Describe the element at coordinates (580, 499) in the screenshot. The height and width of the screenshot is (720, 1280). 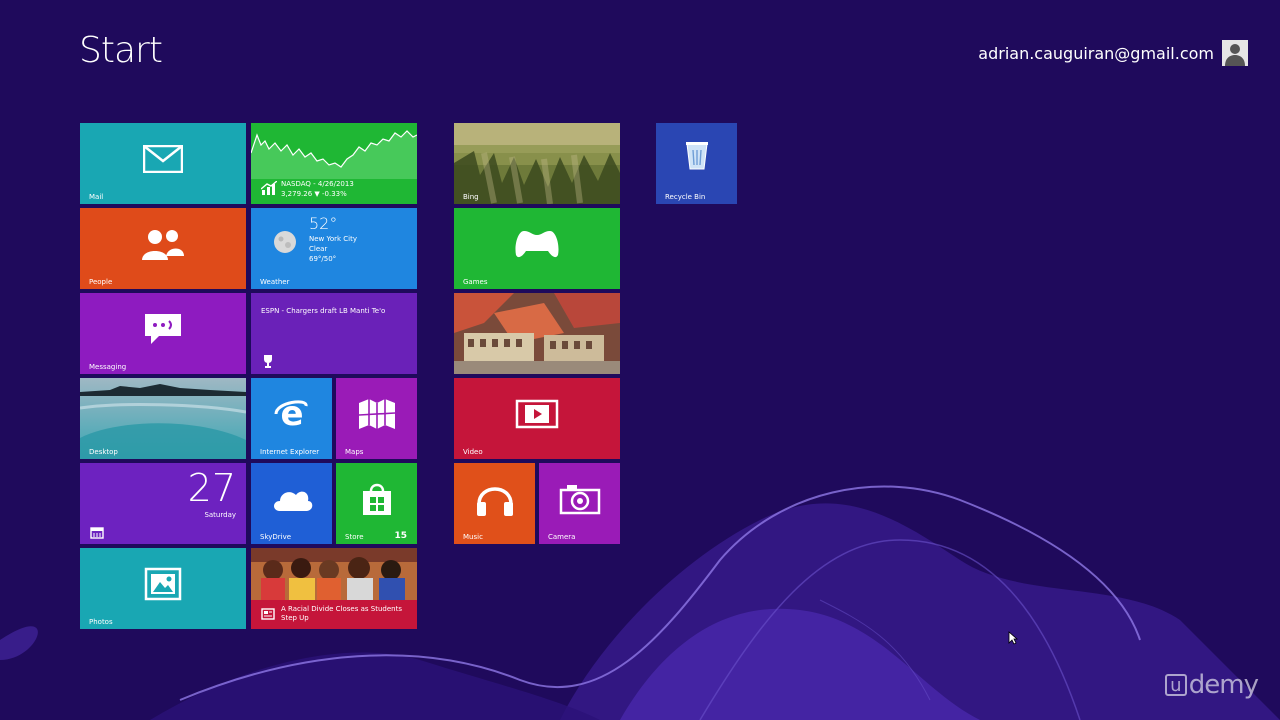
I see `camera-icon` at that location.